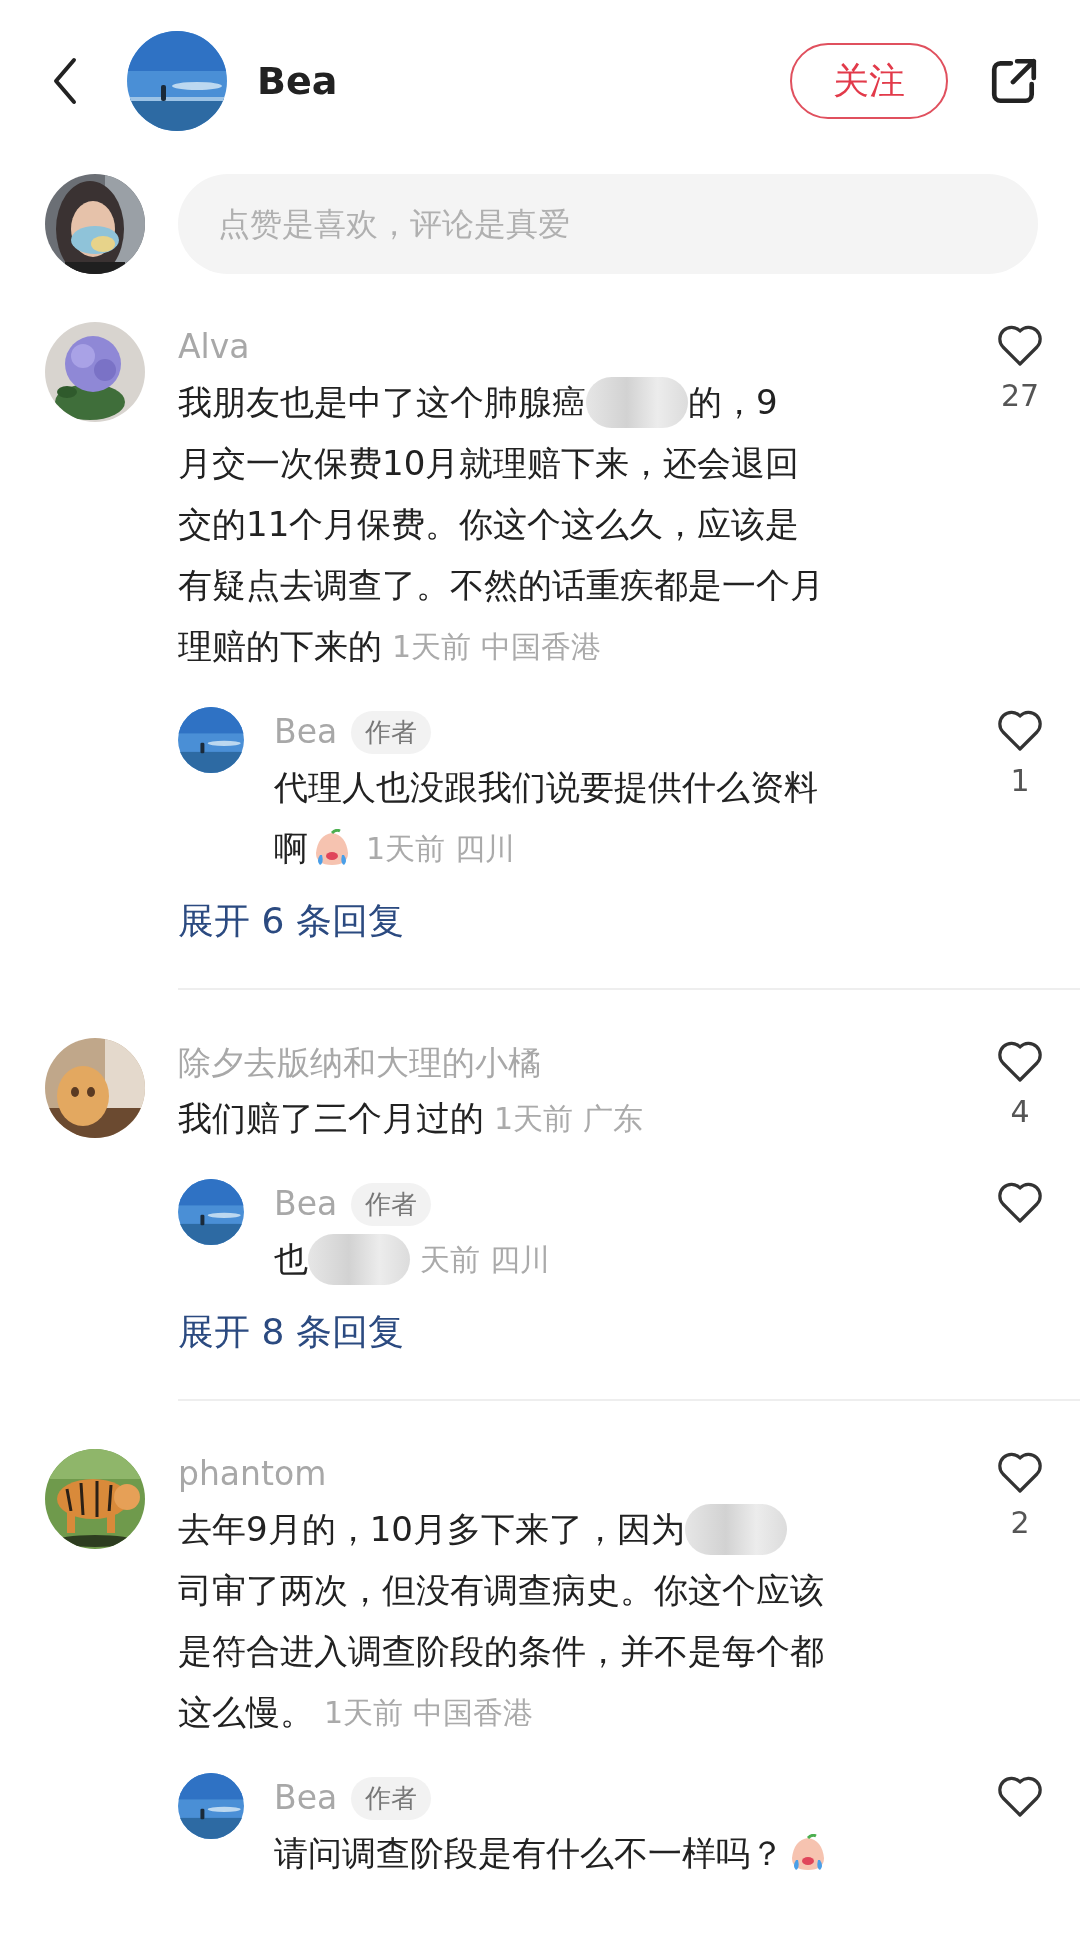 This screenshot has height=1938, width=1080. What do you see at coordinates (1020, 780) in the screenshot?
I see `like-count: 1` at bounding box center [1020, 780].